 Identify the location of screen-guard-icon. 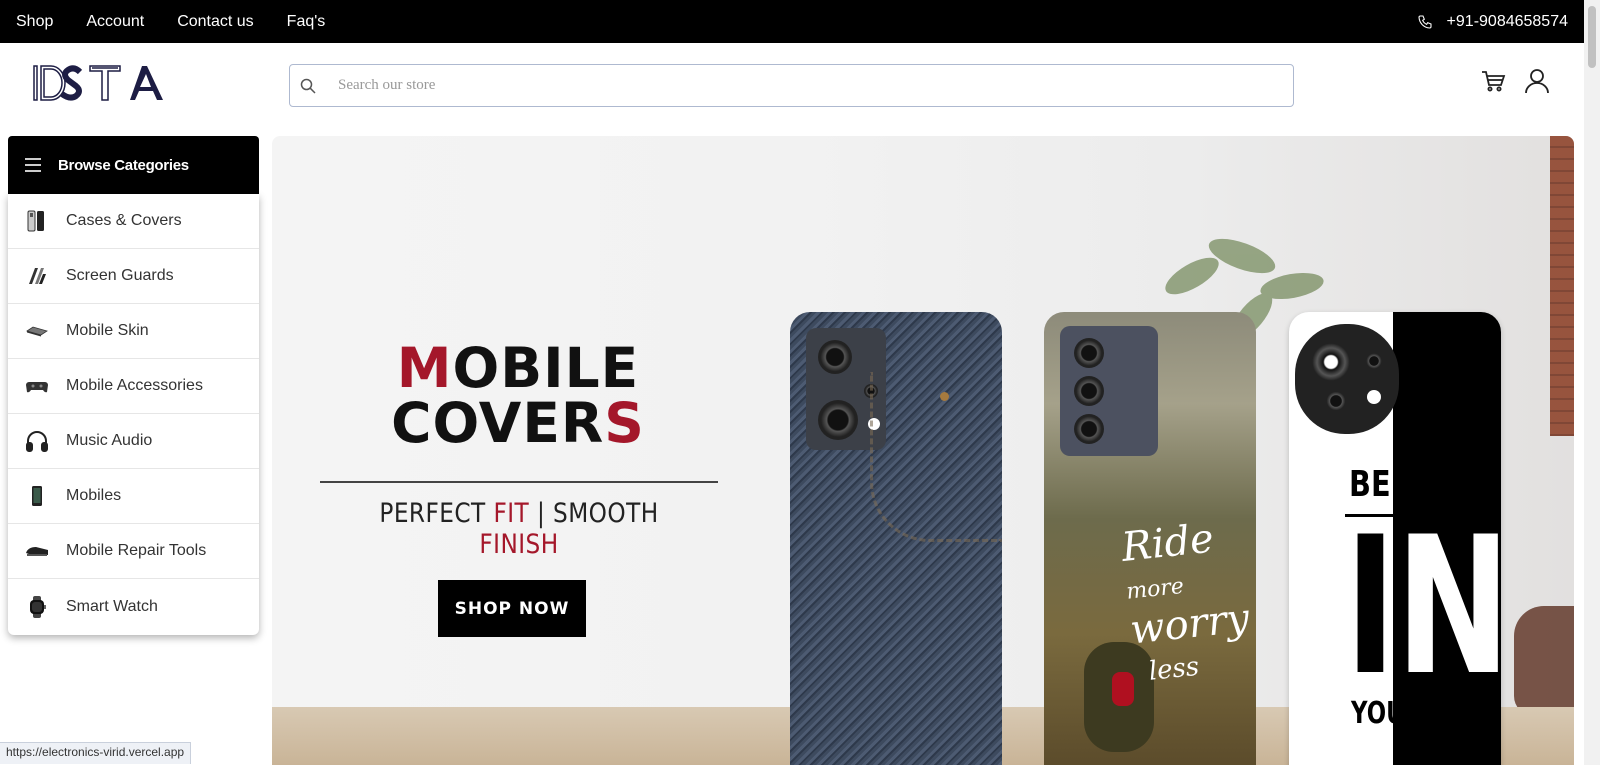
(37, 276).